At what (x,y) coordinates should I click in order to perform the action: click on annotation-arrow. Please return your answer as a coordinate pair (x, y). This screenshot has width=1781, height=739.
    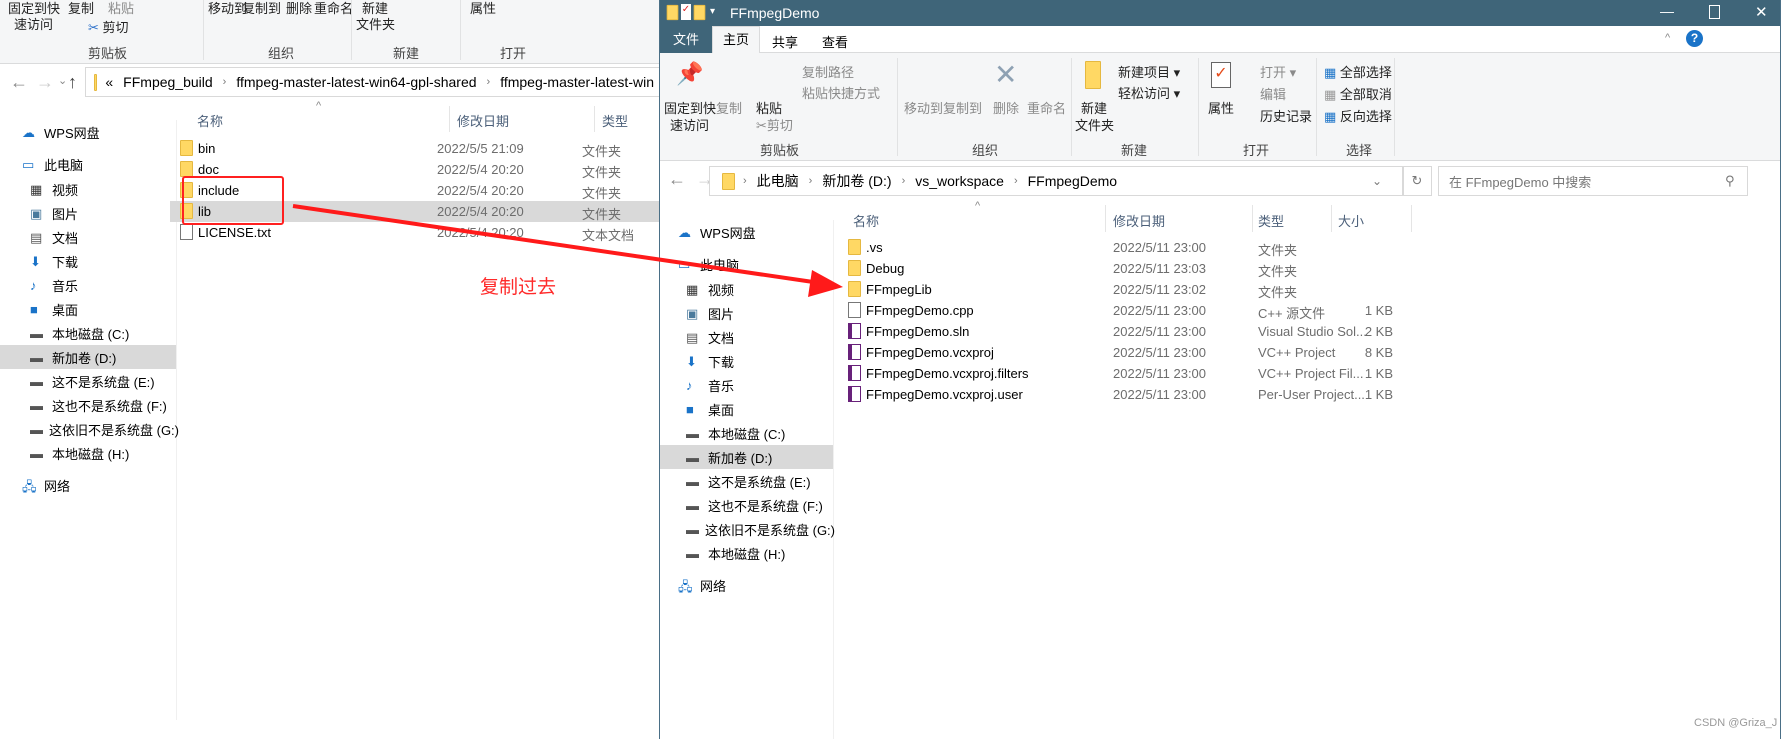
    Looking at the image, I should click on (567, 250).